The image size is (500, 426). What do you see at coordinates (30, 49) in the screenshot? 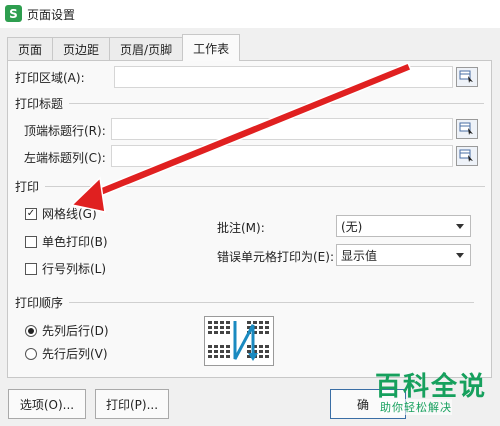
I see `tab-page: 页面` at bounding box center [30, 49].